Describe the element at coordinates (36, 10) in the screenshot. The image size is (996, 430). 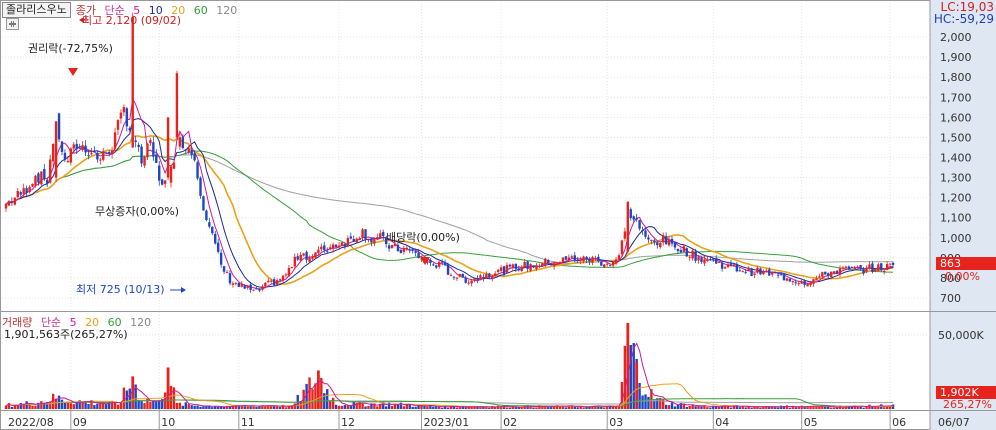
I see `stock-name-box: 졸라리스우노` at that location.